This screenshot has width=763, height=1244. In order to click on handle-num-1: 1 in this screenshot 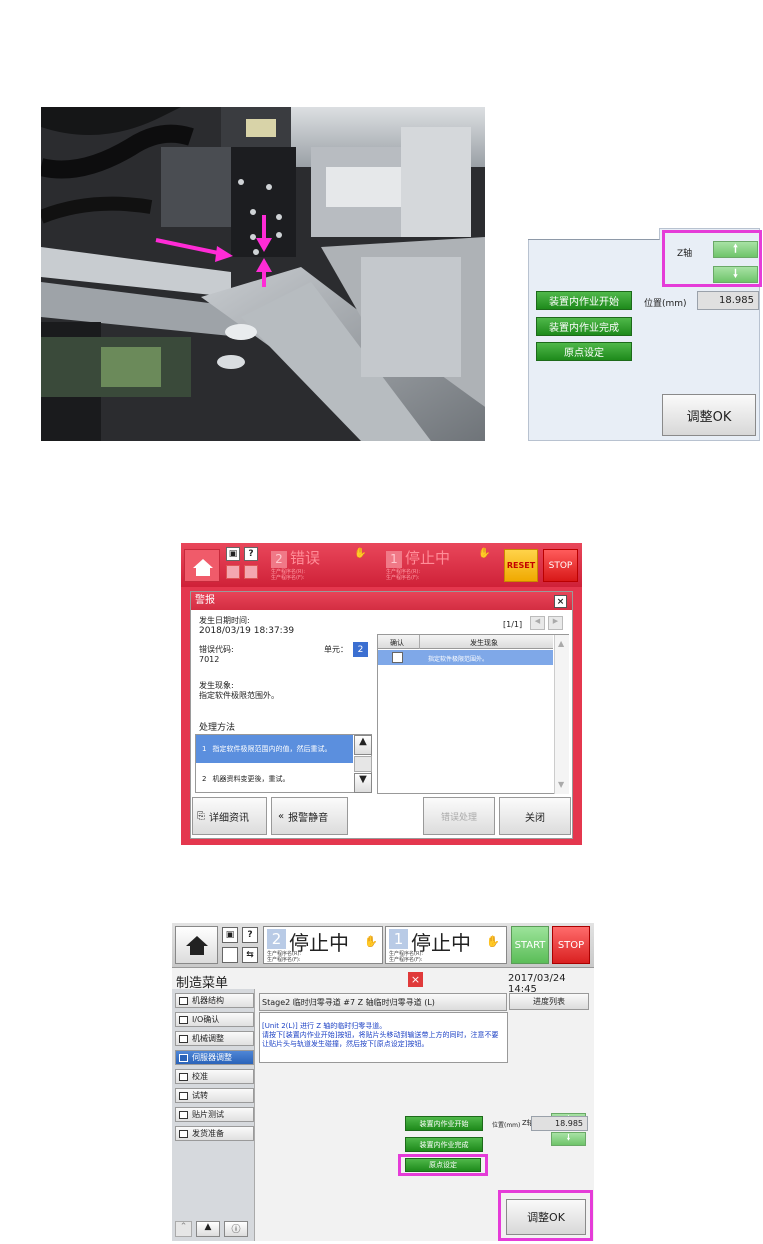, I will do `click(204, 749)`.